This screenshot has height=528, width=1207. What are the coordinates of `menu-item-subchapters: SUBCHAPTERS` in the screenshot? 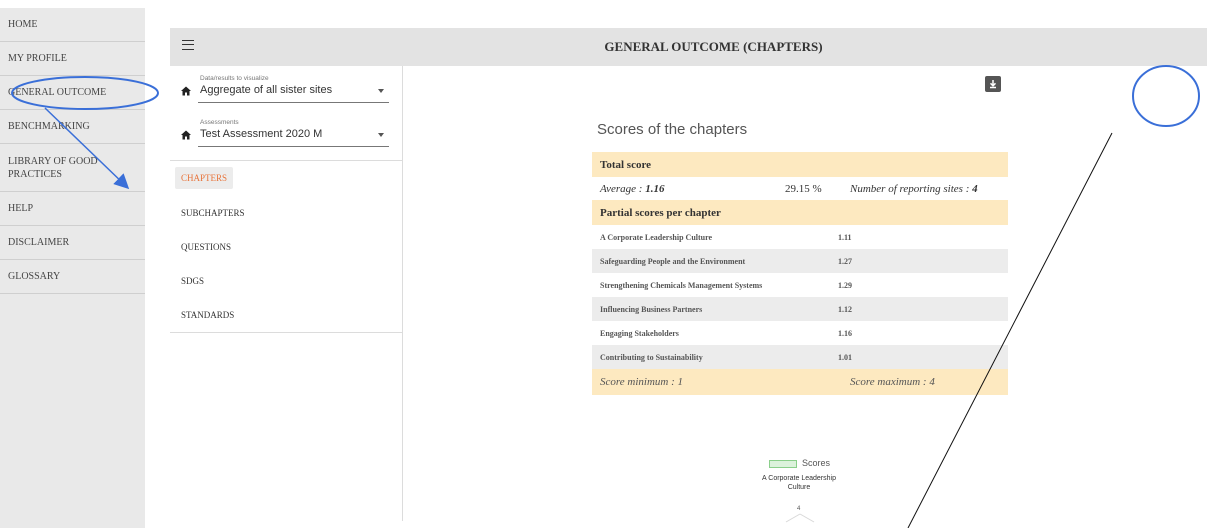 It's located at (213, 213).